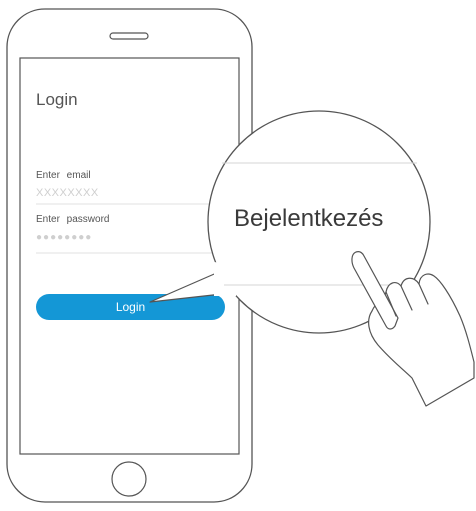  What do you see at coordinates (309, 218) in the screenshot?
I see `zoomed-login-label: Bejelentkezés` at bounding box center [309, 218].